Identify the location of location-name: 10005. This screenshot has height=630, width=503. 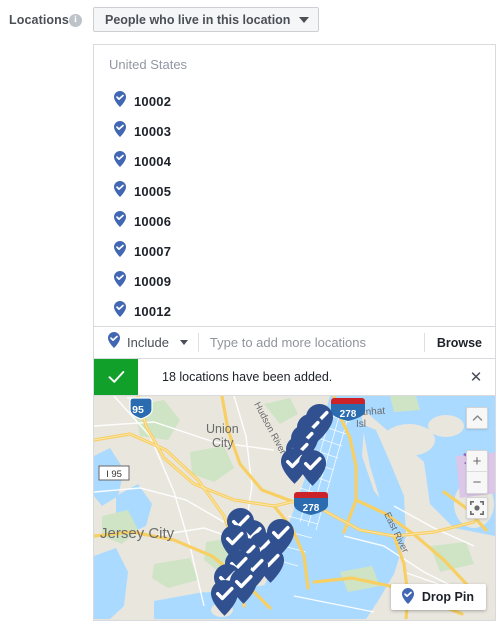
(153, 191).